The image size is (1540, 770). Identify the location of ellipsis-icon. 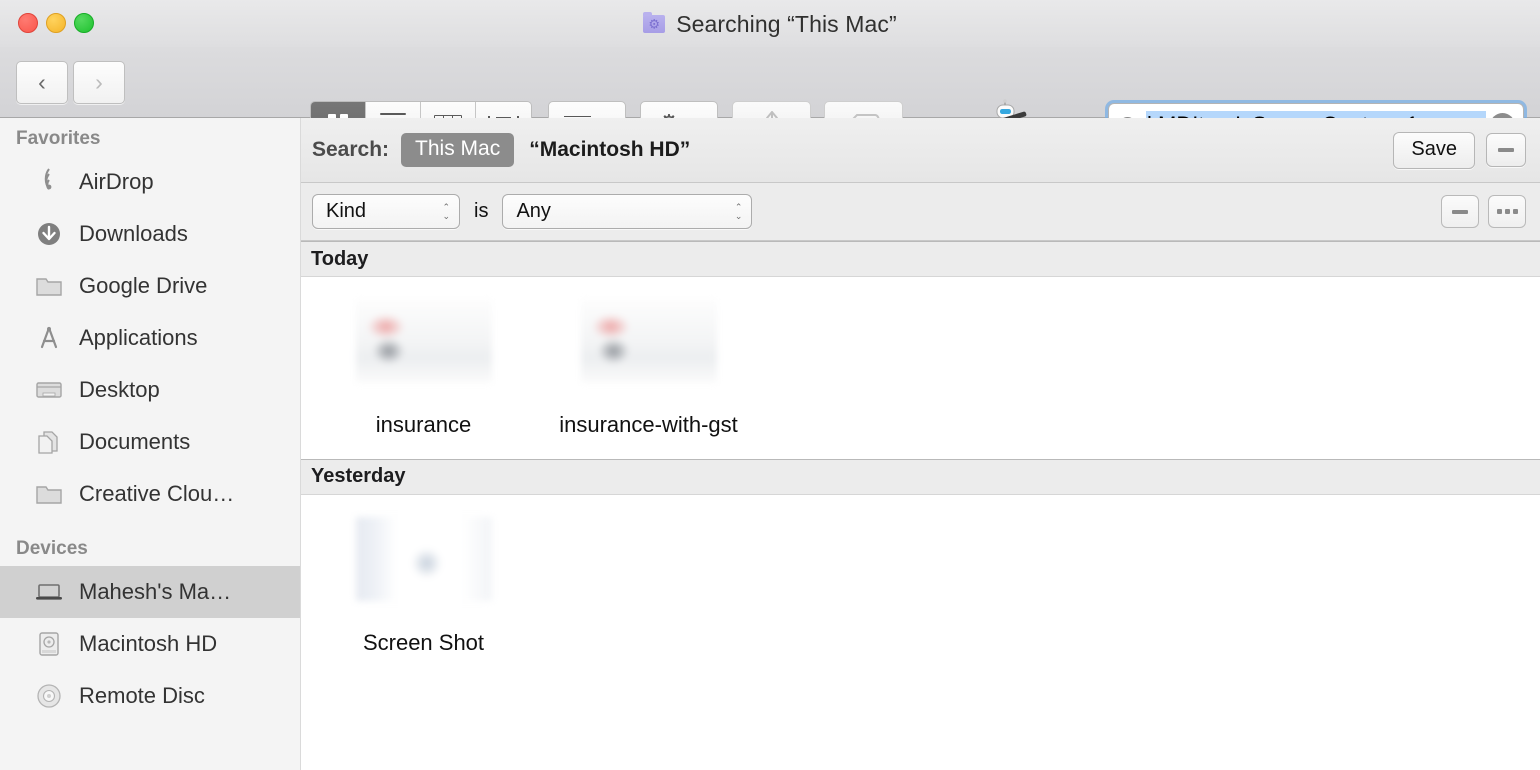
(1507, 211).